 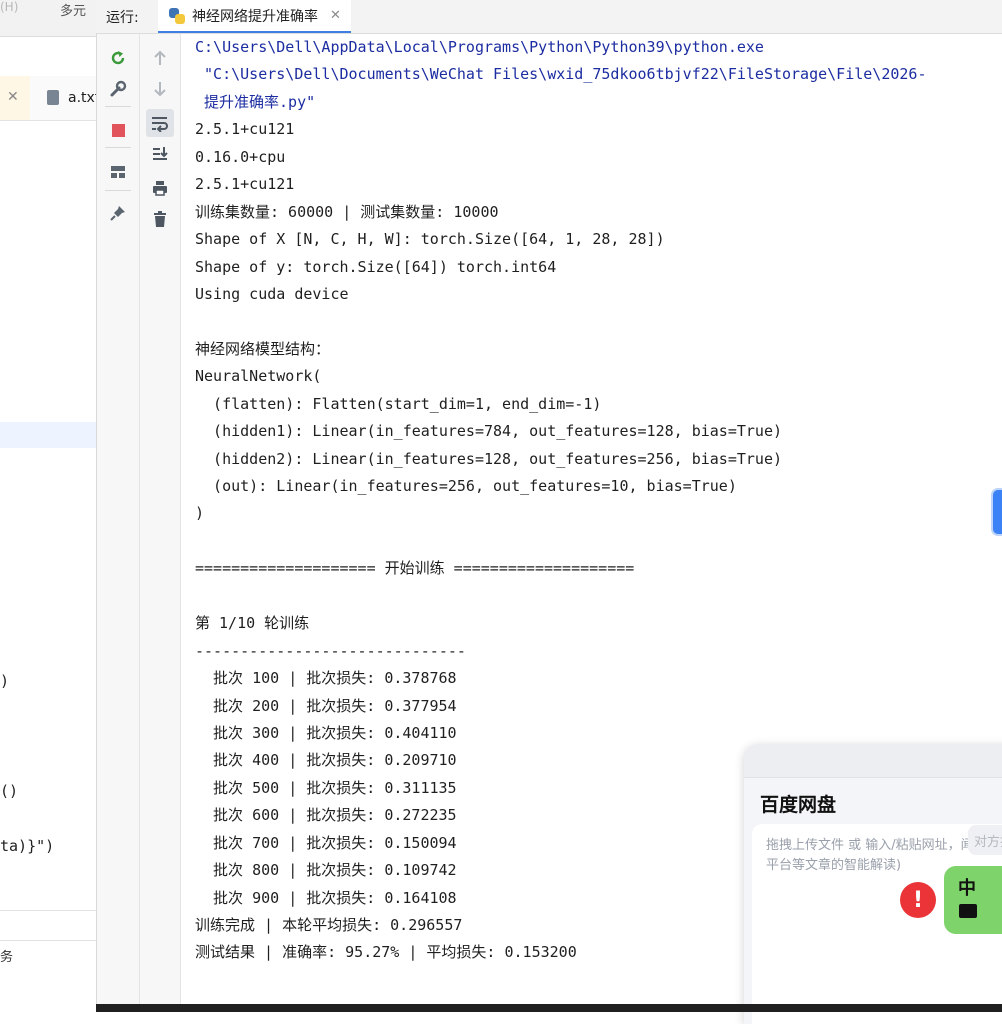 What do you see at coordinates (263, 348) in the screenshot?
I see `console-line: 神经网络模型结构：` at bounding box center [263, 348].